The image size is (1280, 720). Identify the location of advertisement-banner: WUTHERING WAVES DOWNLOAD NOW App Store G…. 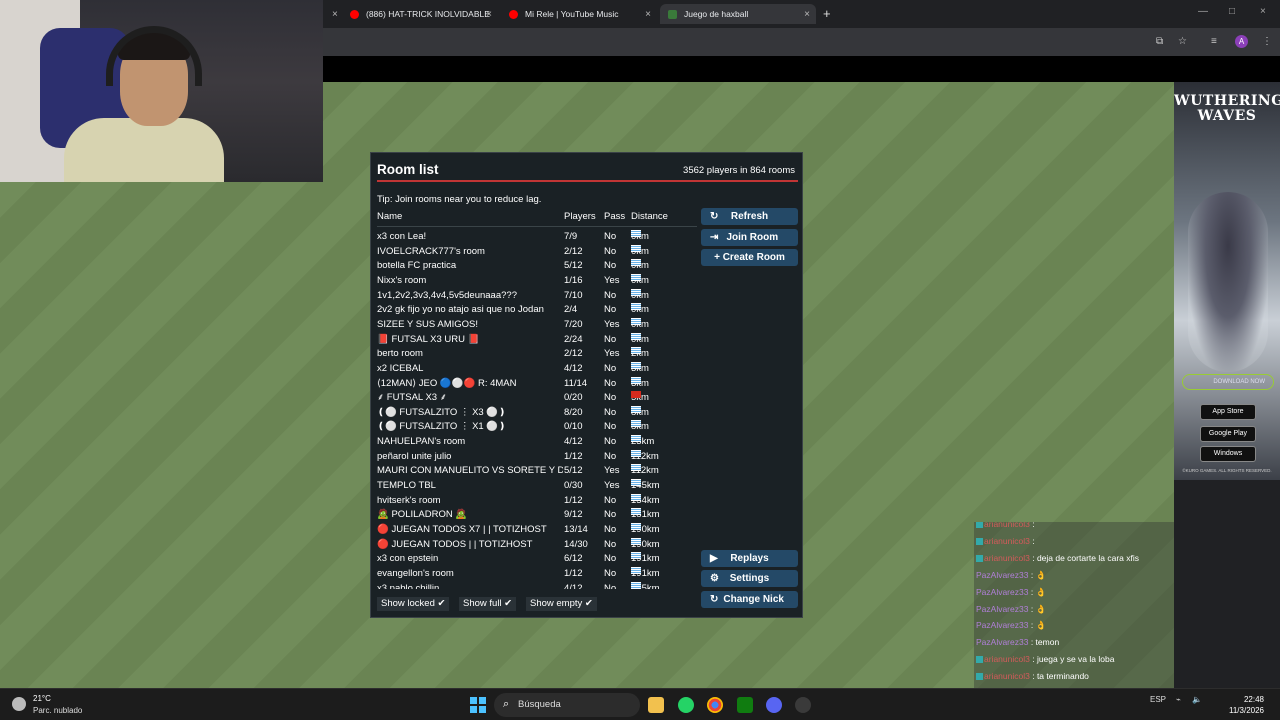
(1227, 281).